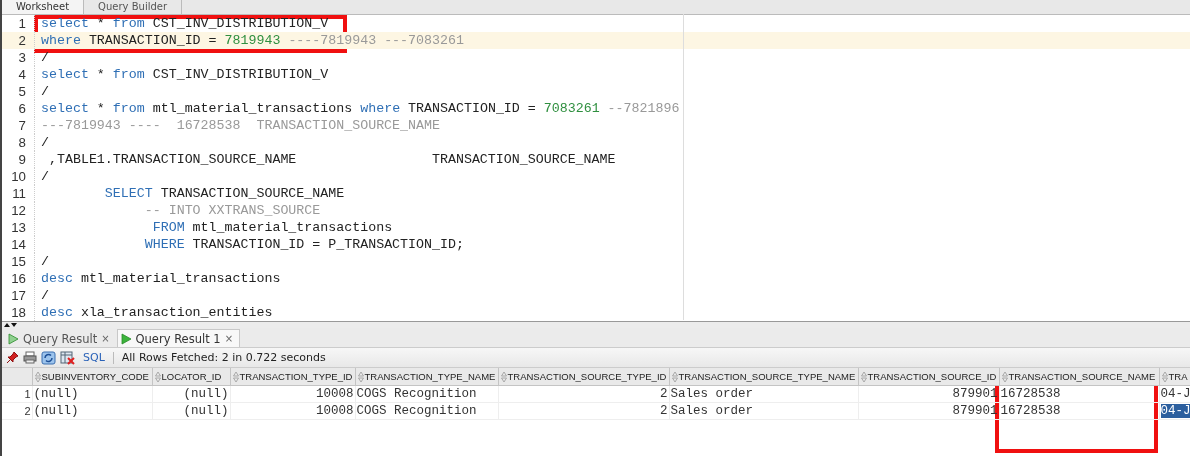  Describe the element at coordinates (18, 210) in the screenshot. I see `line-number: 12` at that location.